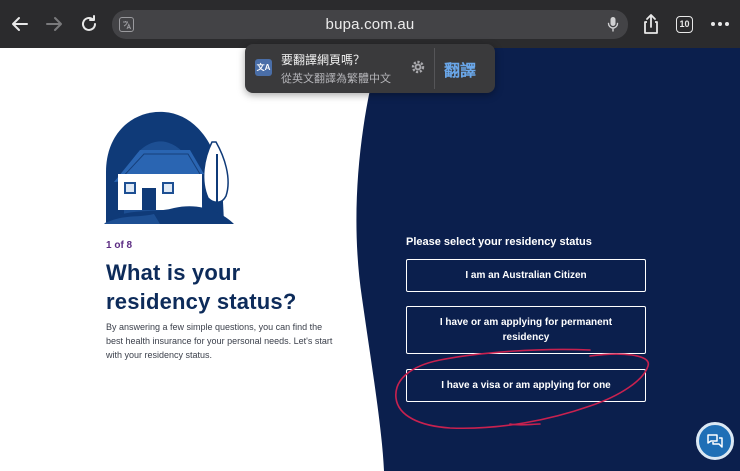 The image size is (740, 471). Describe the element at coordinates (201, 287) in the screenshot. I see `page-title: What is your residency status?` at that location.